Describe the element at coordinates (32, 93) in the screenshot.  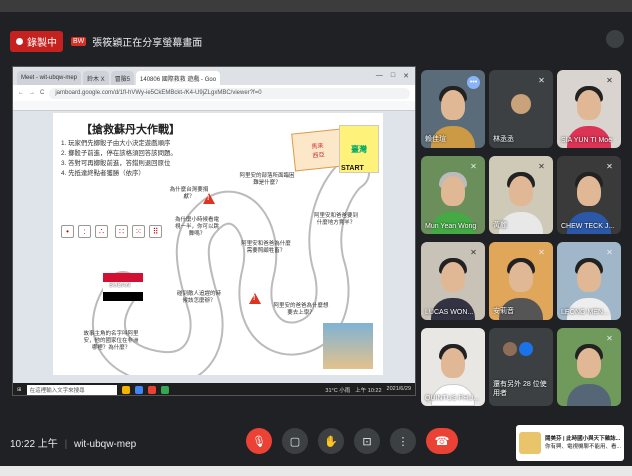
I see `forward-icon: →` at that location.